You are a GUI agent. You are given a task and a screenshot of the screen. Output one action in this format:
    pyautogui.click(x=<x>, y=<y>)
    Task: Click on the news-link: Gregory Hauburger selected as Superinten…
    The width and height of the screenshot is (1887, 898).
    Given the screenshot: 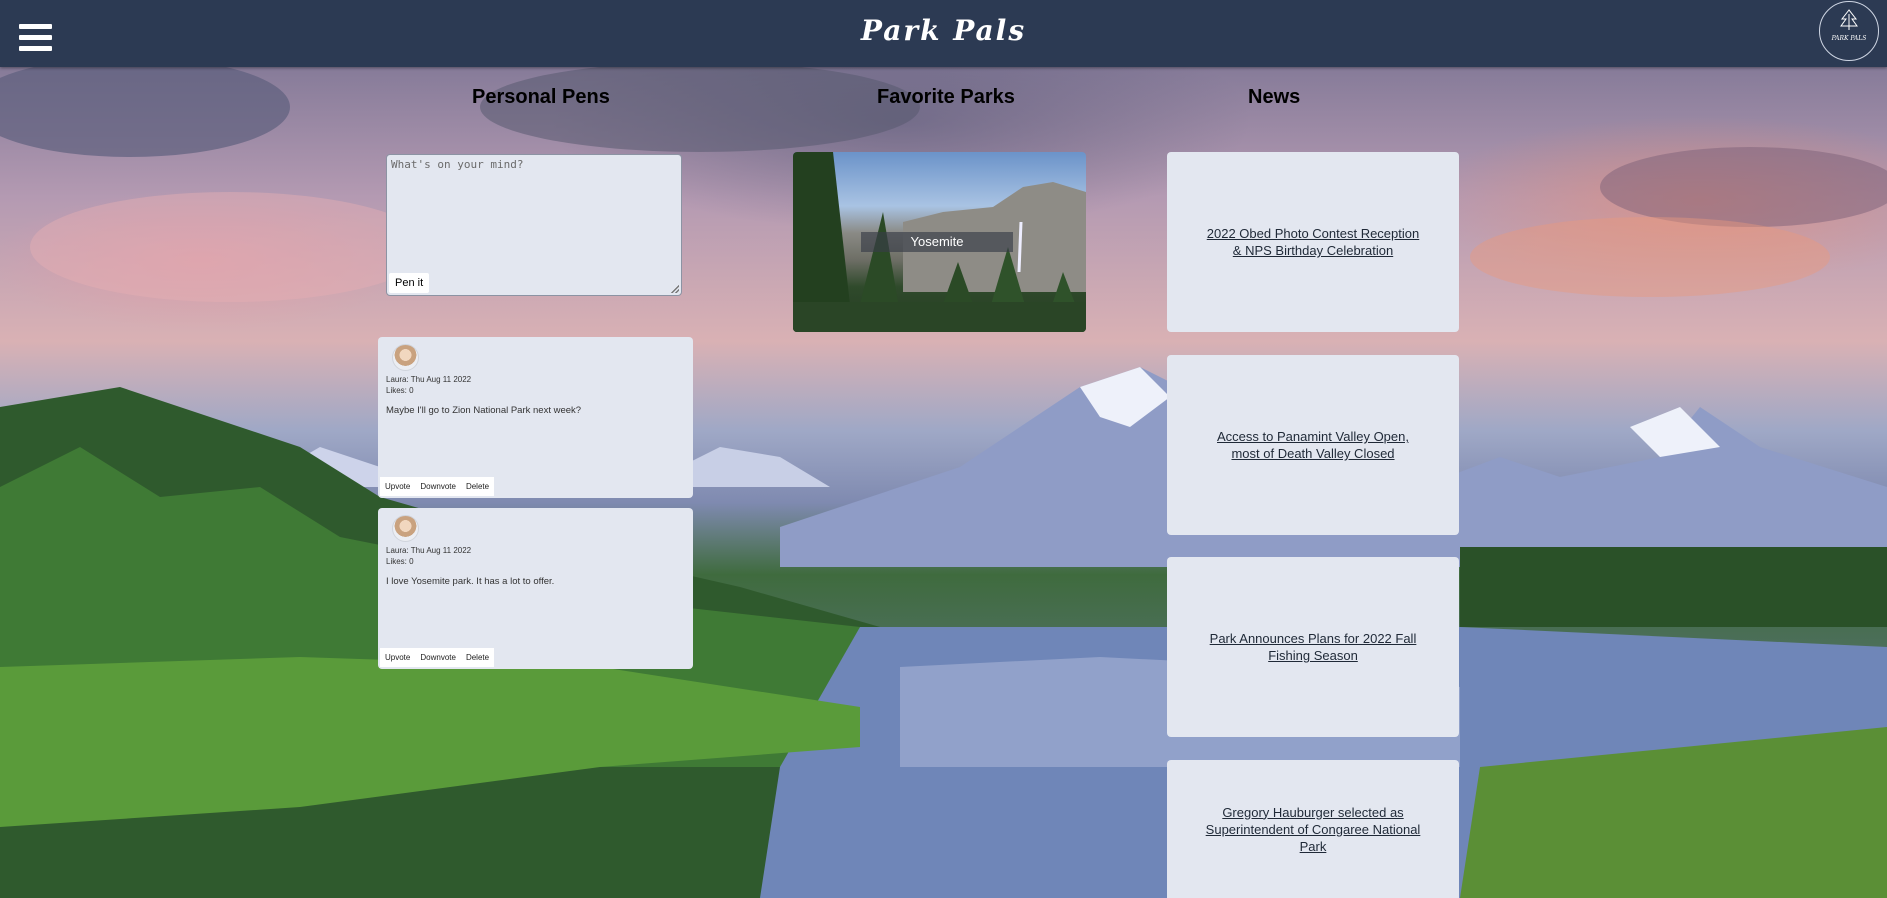 What is the action you would take?
    pyautogui.click(x=1313, y=829)
    